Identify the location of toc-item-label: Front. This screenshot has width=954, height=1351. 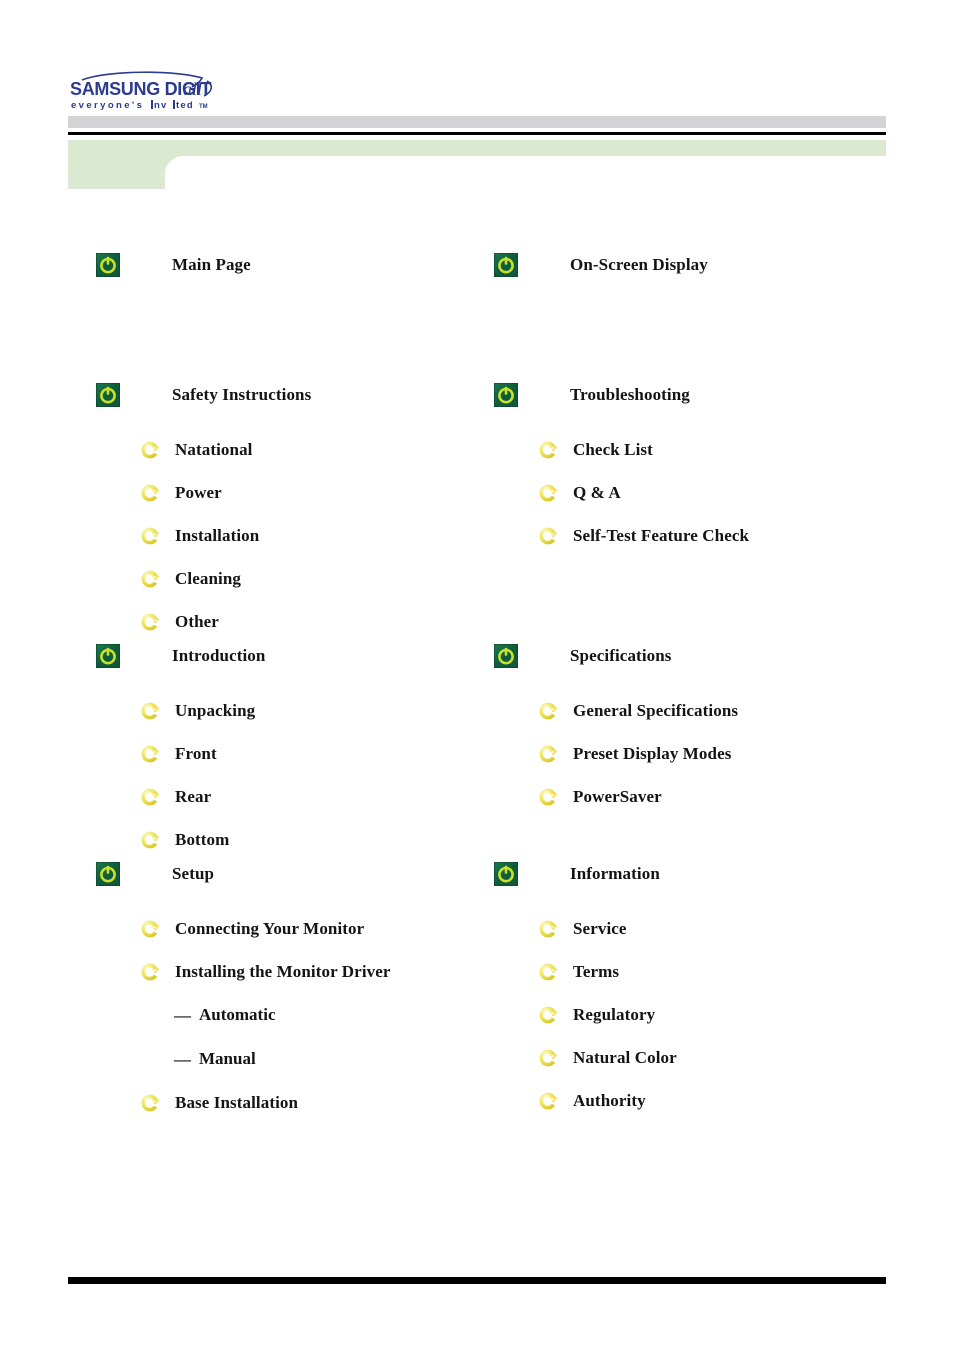
(196, 753).